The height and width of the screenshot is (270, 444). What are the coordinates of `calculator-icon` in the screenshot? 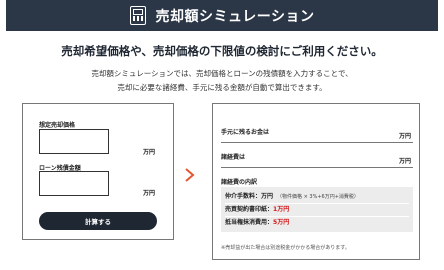 It's located at (137, 15).